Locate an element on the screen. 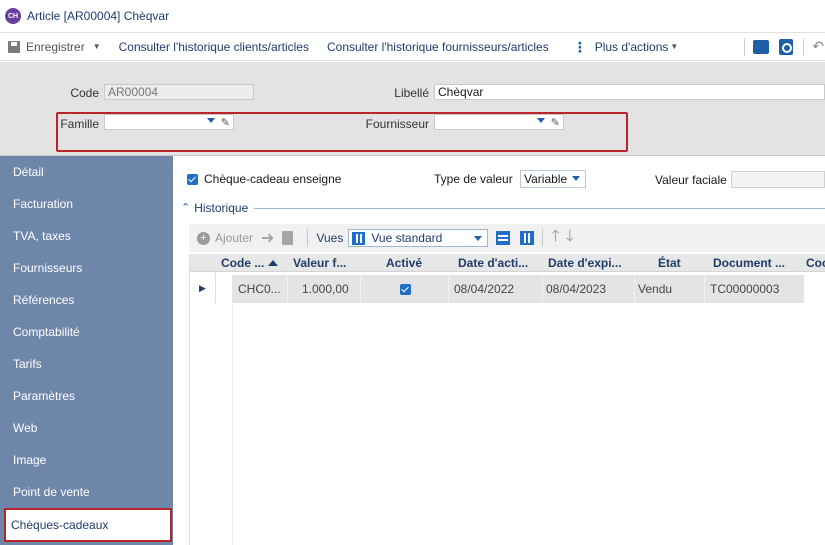  title-bar: CH Article [AR00004] Chèqvar is located at coordinates (412, 16).